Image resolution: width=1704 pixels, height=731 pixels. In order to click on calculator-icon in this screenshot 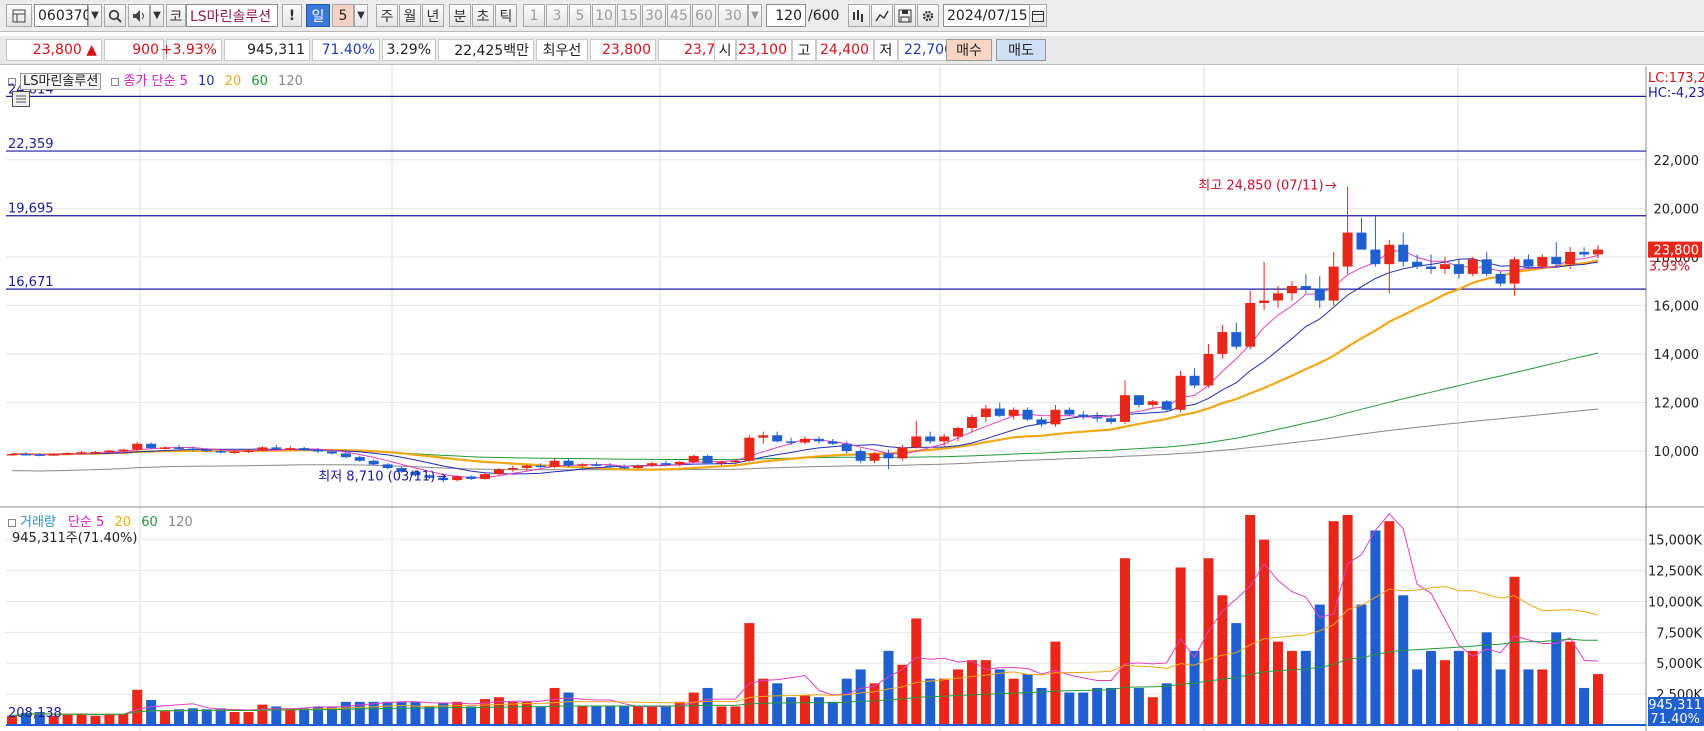, I will do `click(21, 99)`.